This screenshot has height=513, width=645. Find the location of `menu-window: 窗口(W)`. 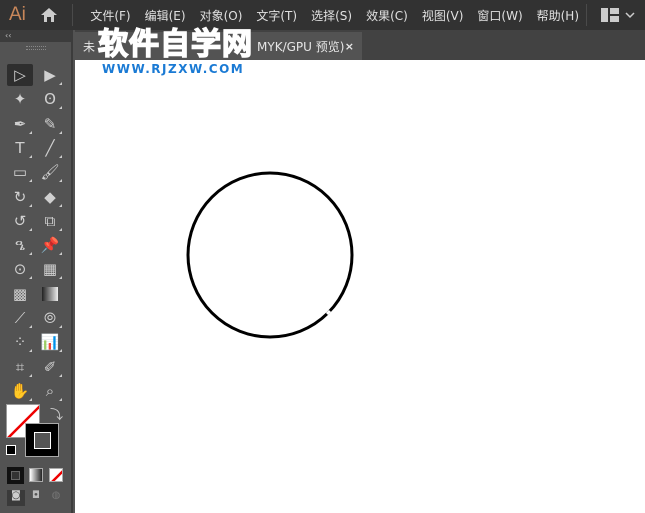

menu-window: 窗口(W) is located at coordinates (499, 15).